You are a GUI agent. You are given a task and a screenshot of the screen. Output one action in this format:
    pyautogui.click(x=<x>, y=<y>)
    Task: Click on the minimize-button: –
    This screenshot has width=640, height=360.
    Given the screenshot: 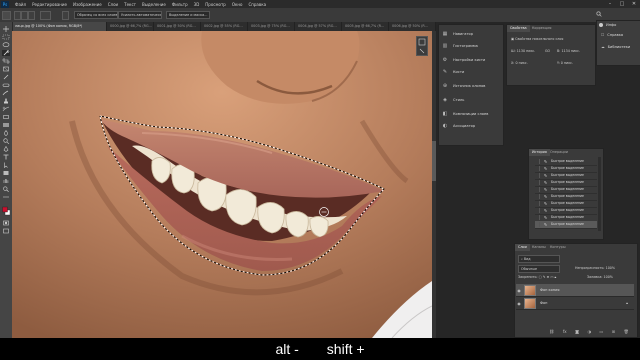 What is the action you would take?
    pyautogui.click(x=610, y=4)
    